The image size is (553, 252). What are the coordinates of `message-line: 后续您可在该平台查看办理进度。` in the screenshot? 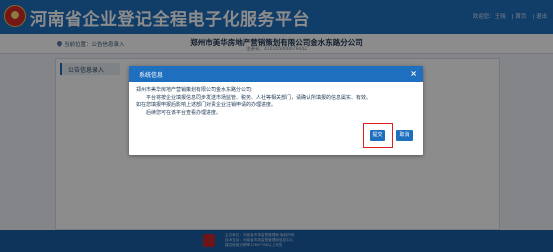 It's located at (184, 112).